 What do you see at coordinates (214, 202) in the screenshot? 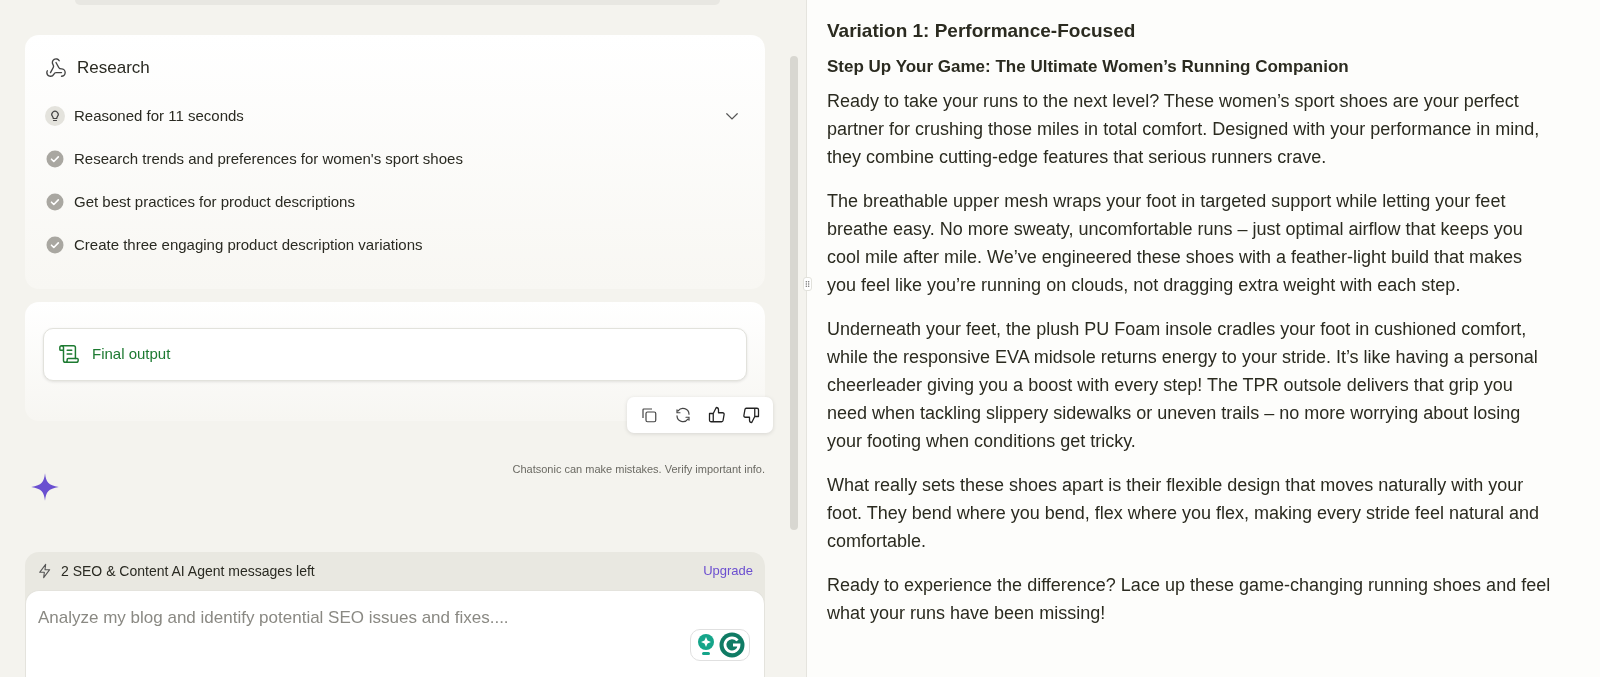
I see `research-step: Get best practices for product descriptions` at bounding box center [214, 202].